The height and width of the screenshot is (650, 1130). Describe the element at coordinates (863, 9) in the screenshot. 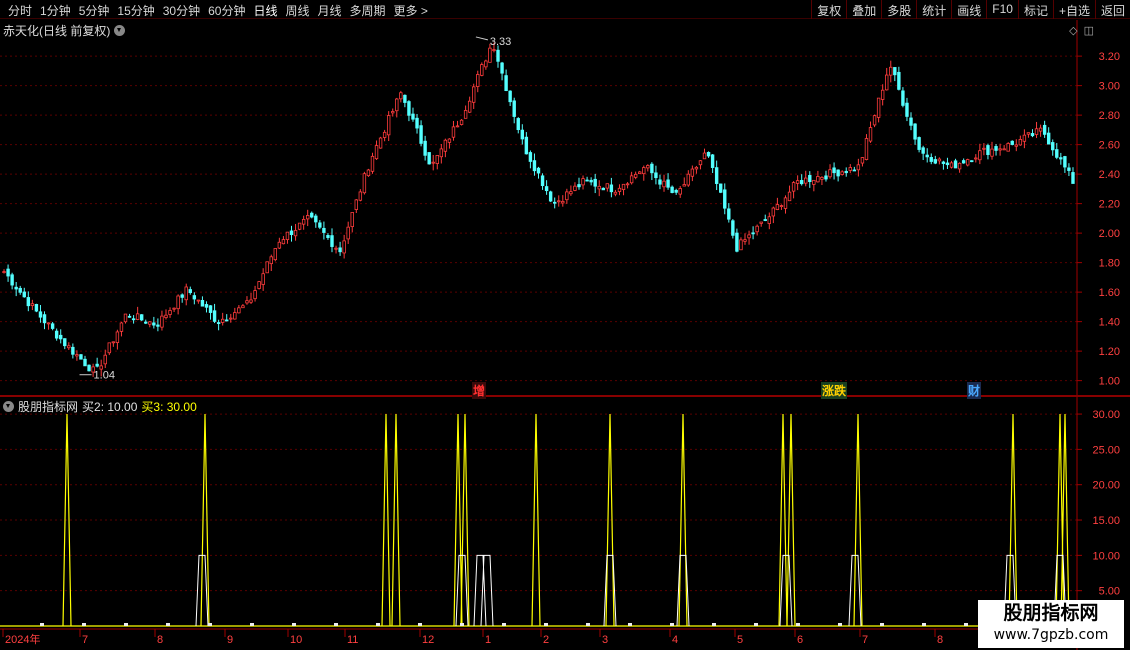

I see `toolbar-button: 叠加` at that location.